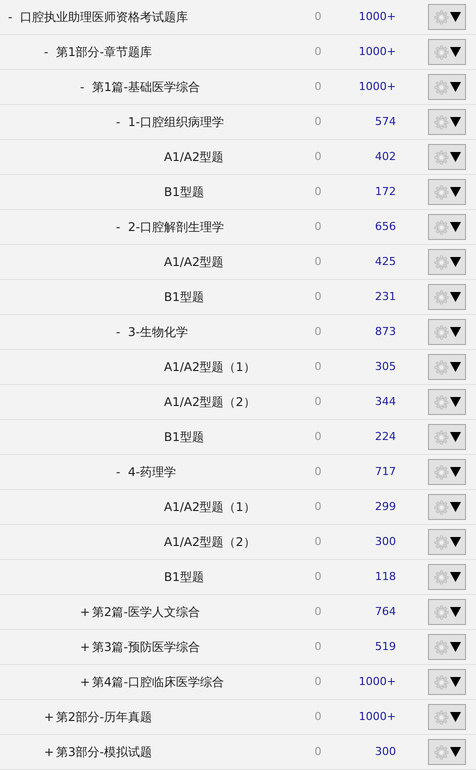  I want to click on tree-row: + 第2篇-医学人文综合 0 764, so click(238, 612).